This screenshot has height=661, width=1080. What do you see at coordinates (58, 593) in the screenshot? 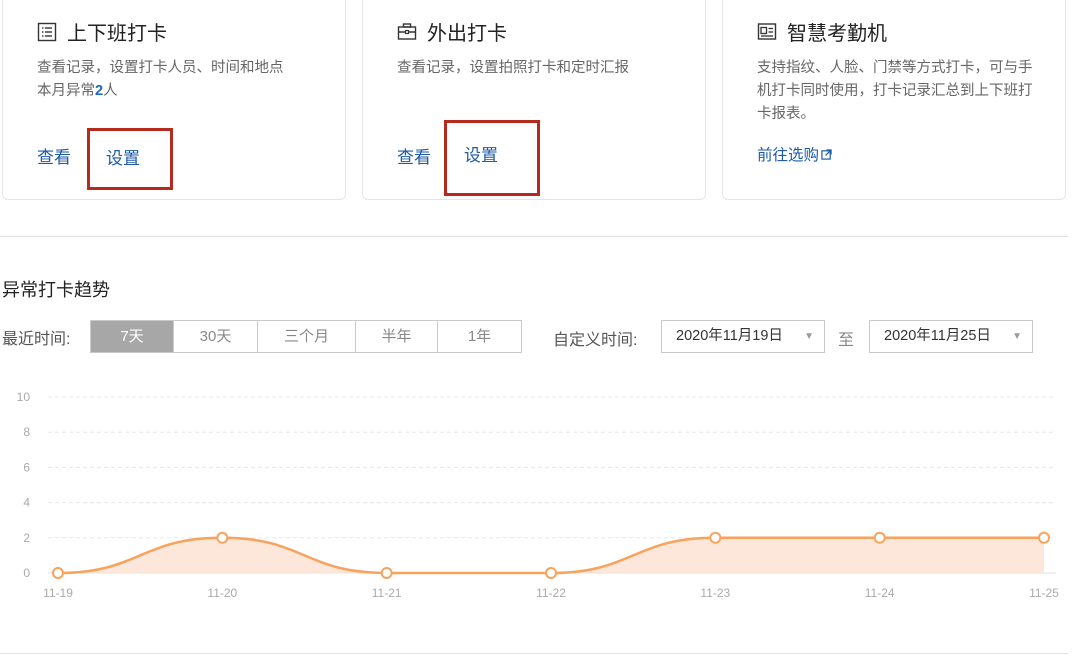
I see `x-tick-label: 11-19` at bounding box center [58, 593].